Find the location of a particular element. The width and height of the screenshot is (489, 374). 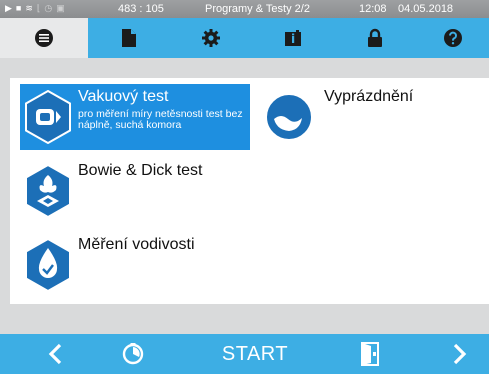

chevron-right-icon is located at coordinates (460, 354).